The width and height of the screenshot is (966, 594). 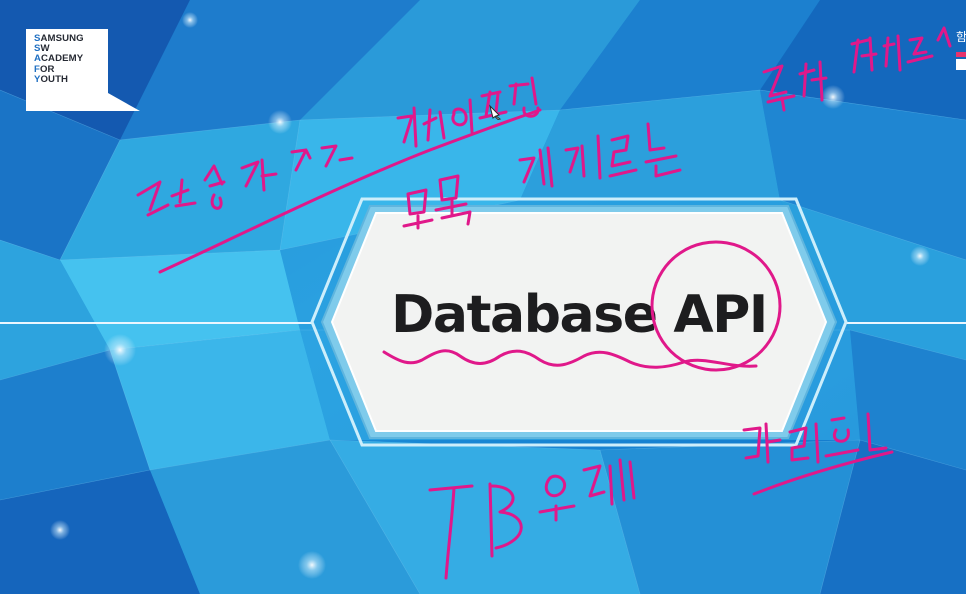 What do you see at coordinates (495, 112) in the screenshot?
I see `pen-cursor-icon` at bounding box center [495, 112].